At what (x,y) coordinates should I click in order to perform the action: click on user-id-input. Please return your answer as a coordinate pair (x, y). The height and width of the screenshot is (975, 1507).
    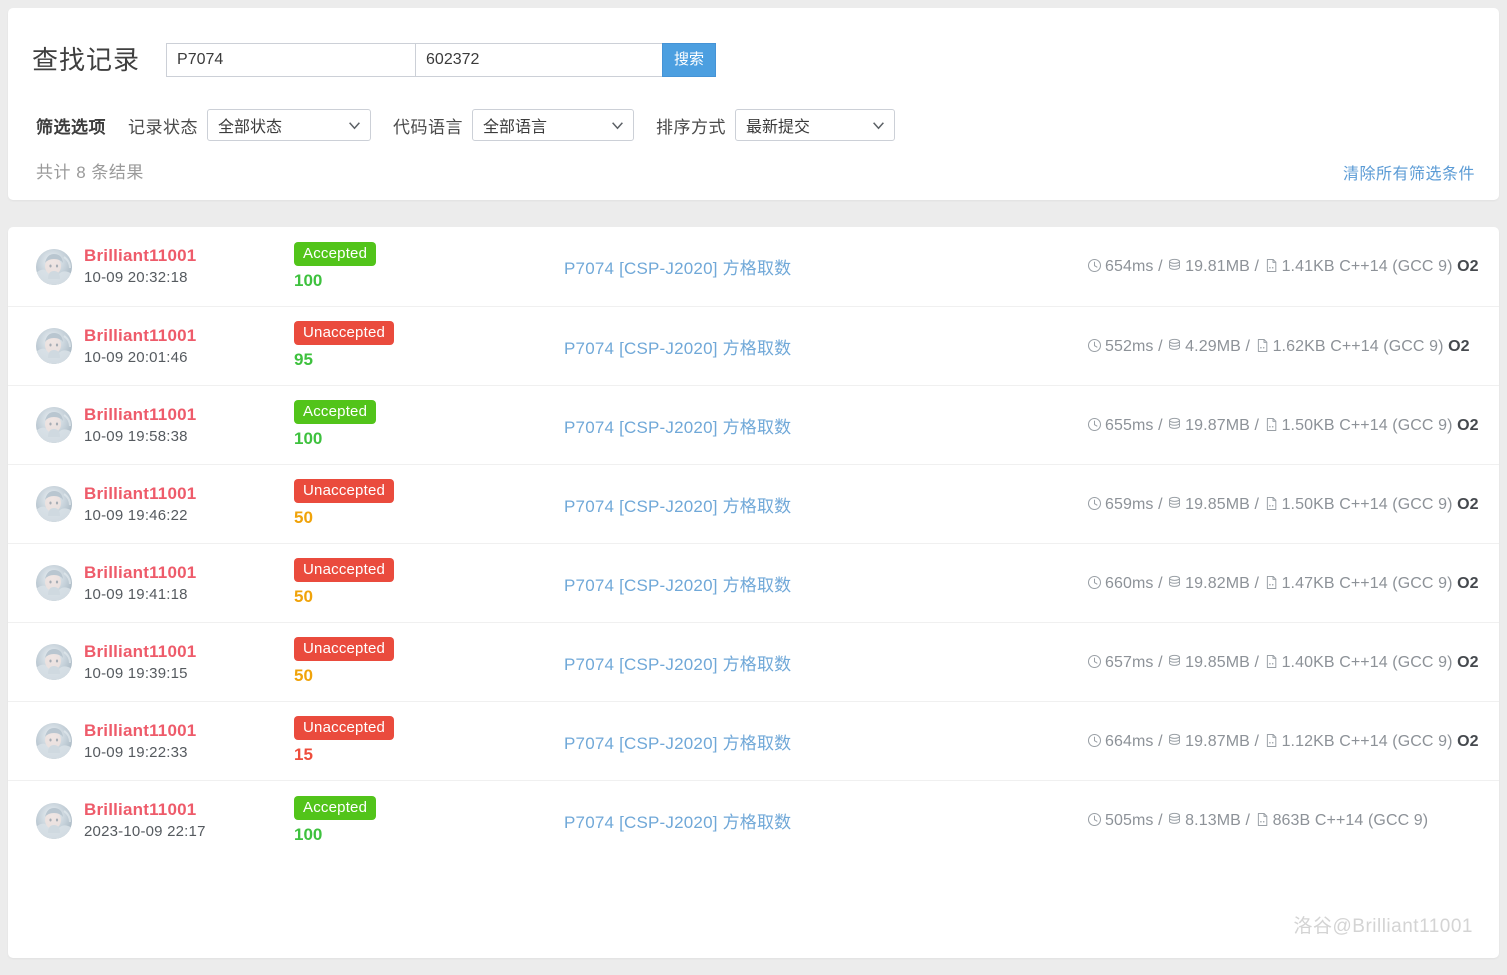
    Looking at the image, I should click on (539, 60).